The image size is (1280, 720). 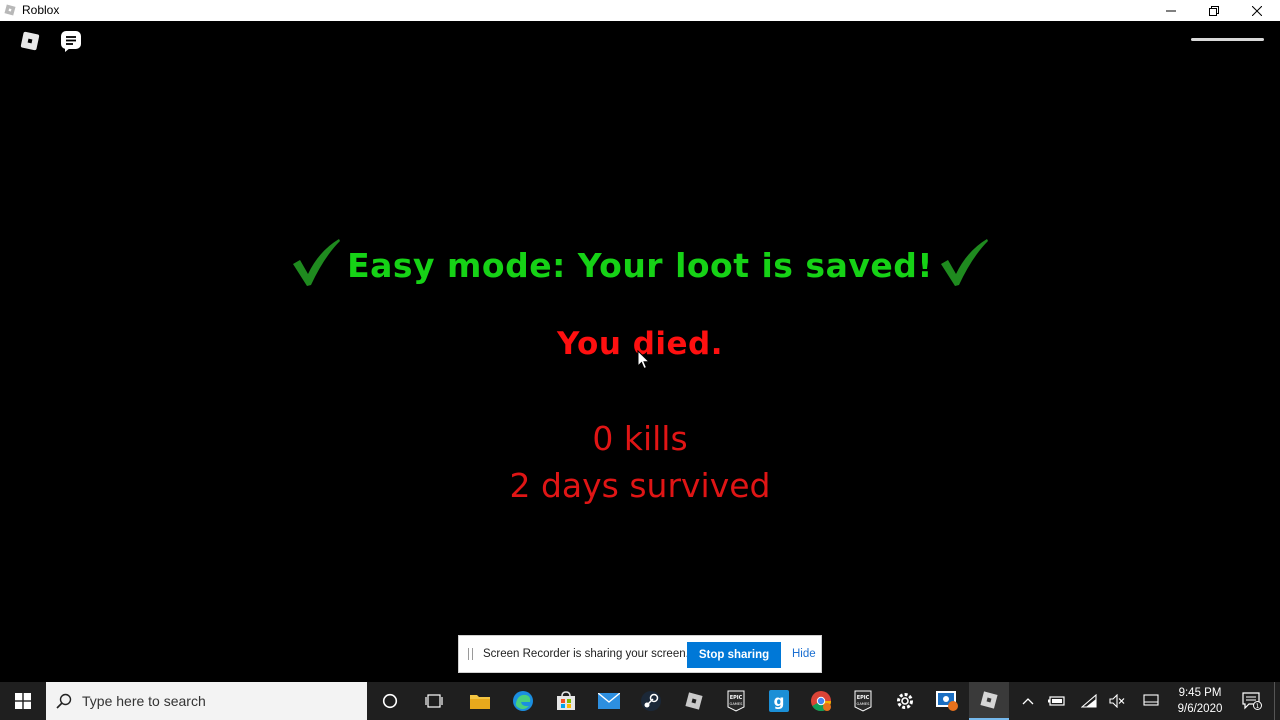 What do you see at coordinates (1277, 701) in the screenshot?
I see `show-desktop-button` at bounding box center [1277, 701].